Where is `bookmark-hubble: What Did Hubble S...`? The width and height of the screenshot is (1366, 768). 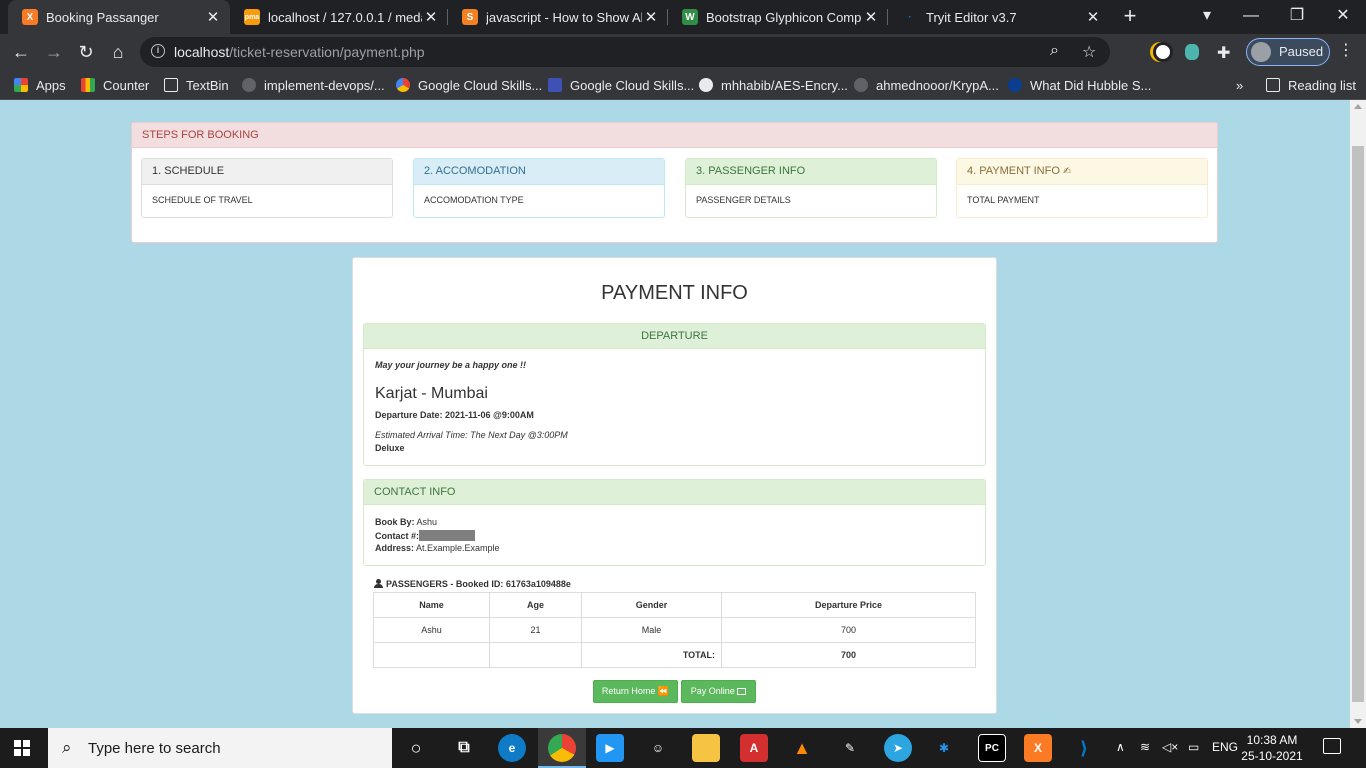 bookmark-hubble: What Did Hubble S... is located at coordinates (1079, 85).